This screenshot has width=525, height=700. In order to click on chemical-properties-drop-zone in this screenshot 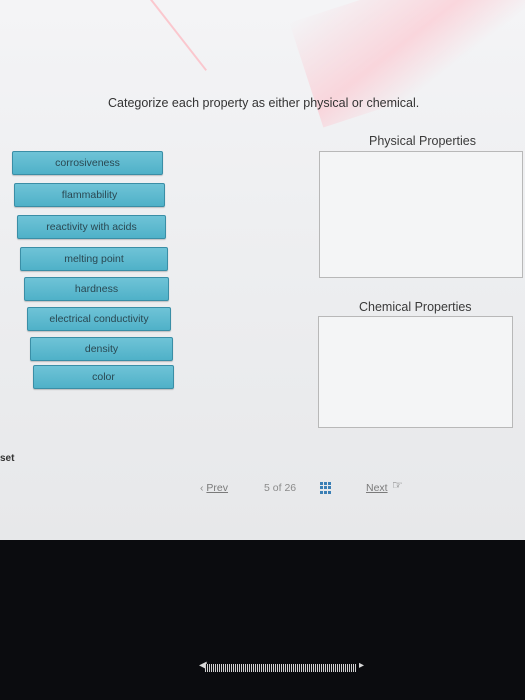, I will do `click(415, 372)`.